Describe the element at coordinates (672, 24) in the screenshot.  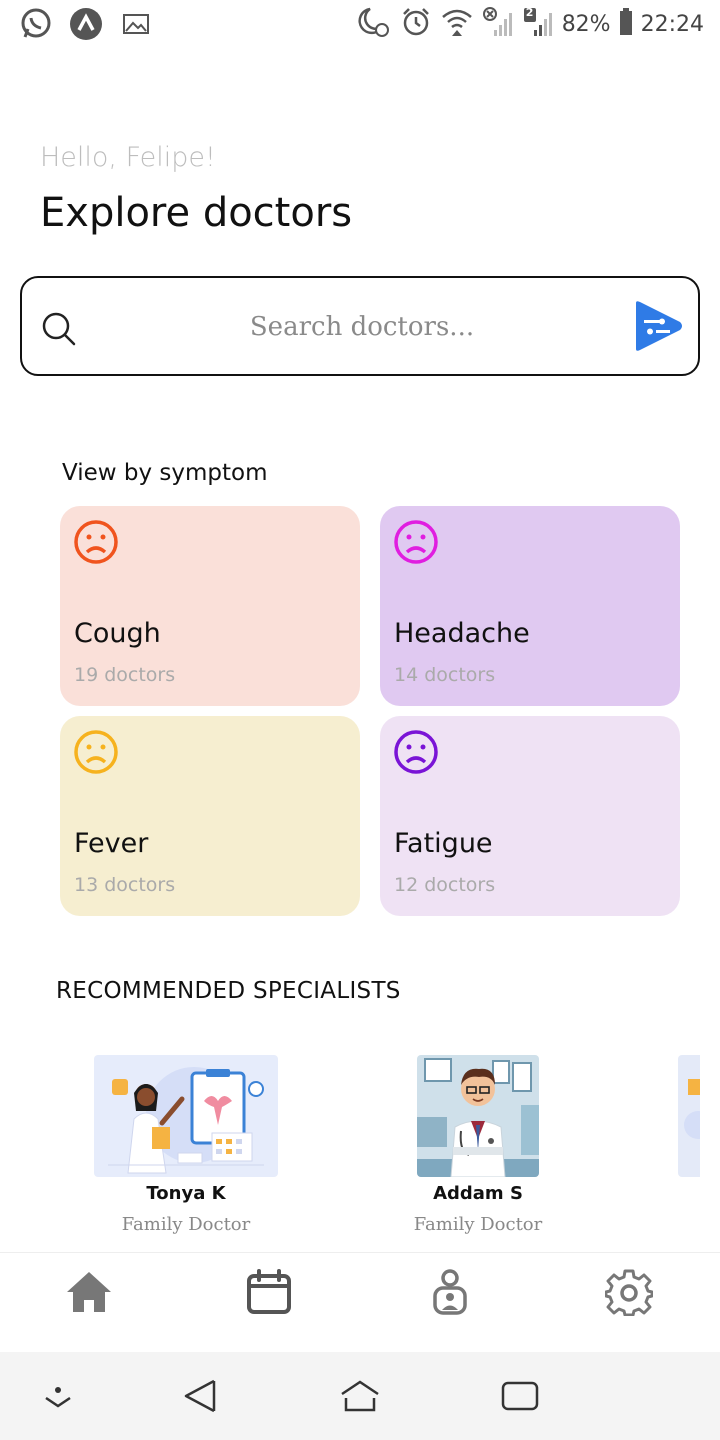
I see `clock: 22:24` at that location.